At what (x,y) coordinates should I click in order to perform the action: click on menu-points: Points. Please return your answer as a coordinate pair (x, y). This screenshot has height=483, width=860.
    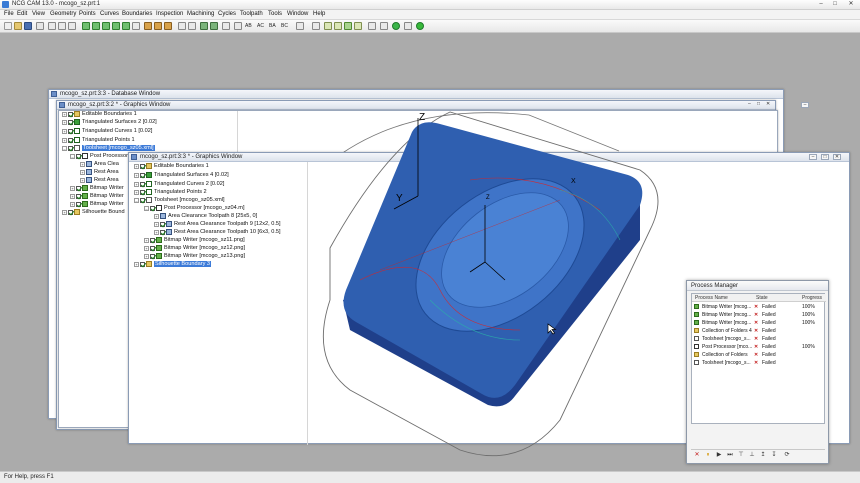
    Looking at the image, I should click on (87, 14).